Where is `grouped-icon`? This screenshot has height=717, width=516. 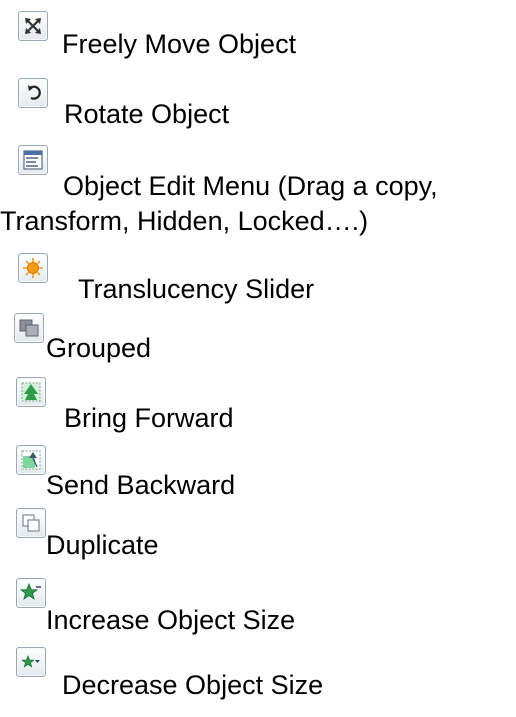
grouped-icon is located at coordinates (29, 328).